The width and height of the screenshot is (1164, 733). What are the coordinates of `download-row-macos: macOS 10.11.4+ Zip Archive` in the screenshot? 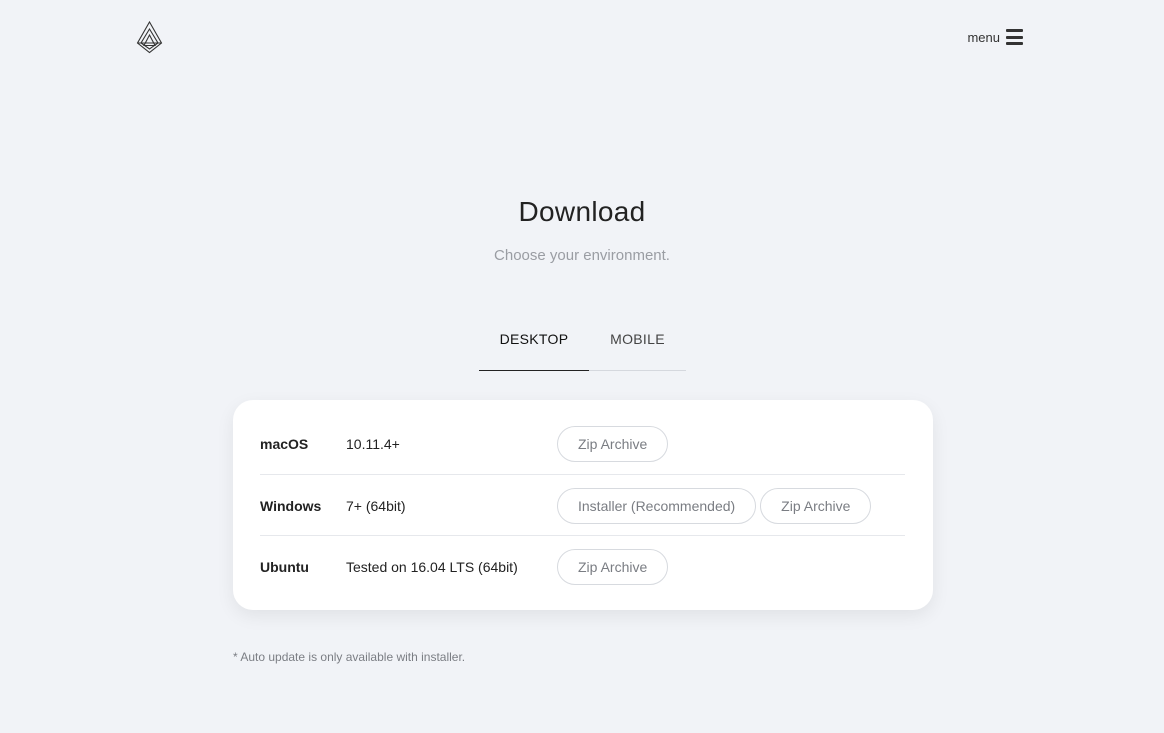 It's located at (582, 443).